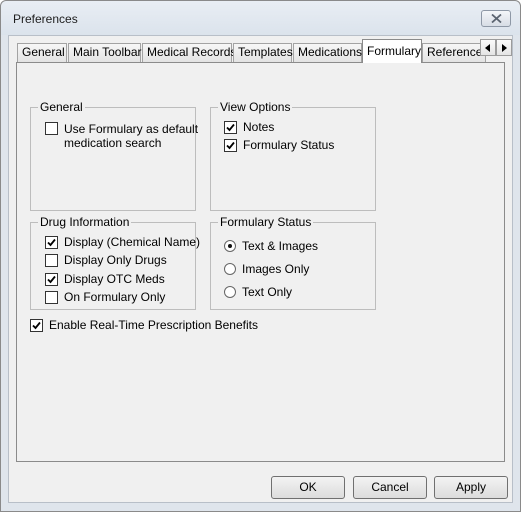 Image resolution: width=521 pixels, height=512 pixels. I want to click on checkbox-label: Display Only Drugs, so click(115, 260).